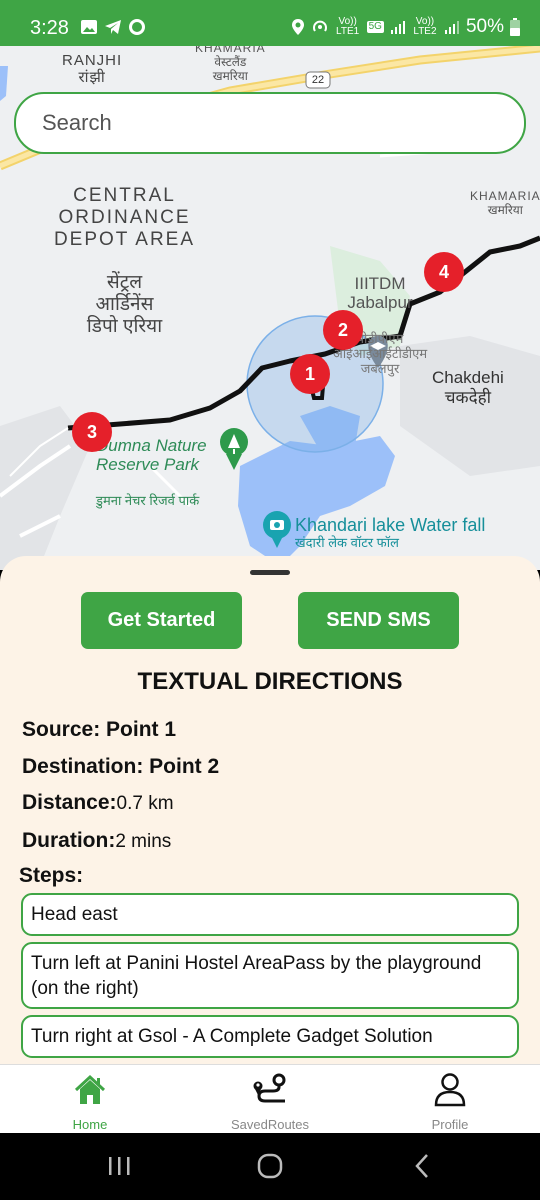 The image size is (540, 1200). What do you see at coordinates (450, 1090) in the screenshot?
I see `user-icon` at bounding box center [450, 1090].